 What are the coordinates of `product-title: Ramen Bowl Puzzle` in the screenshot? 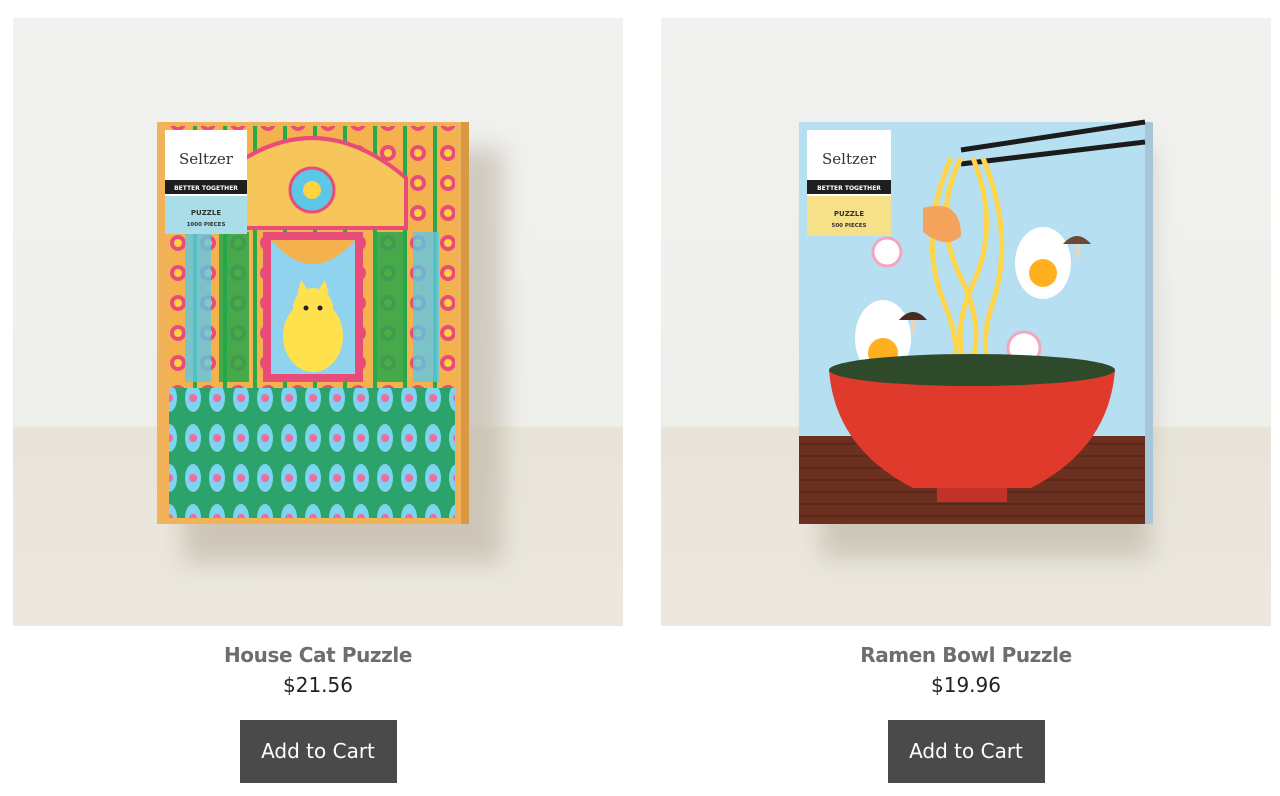 It's located at (966, 655).